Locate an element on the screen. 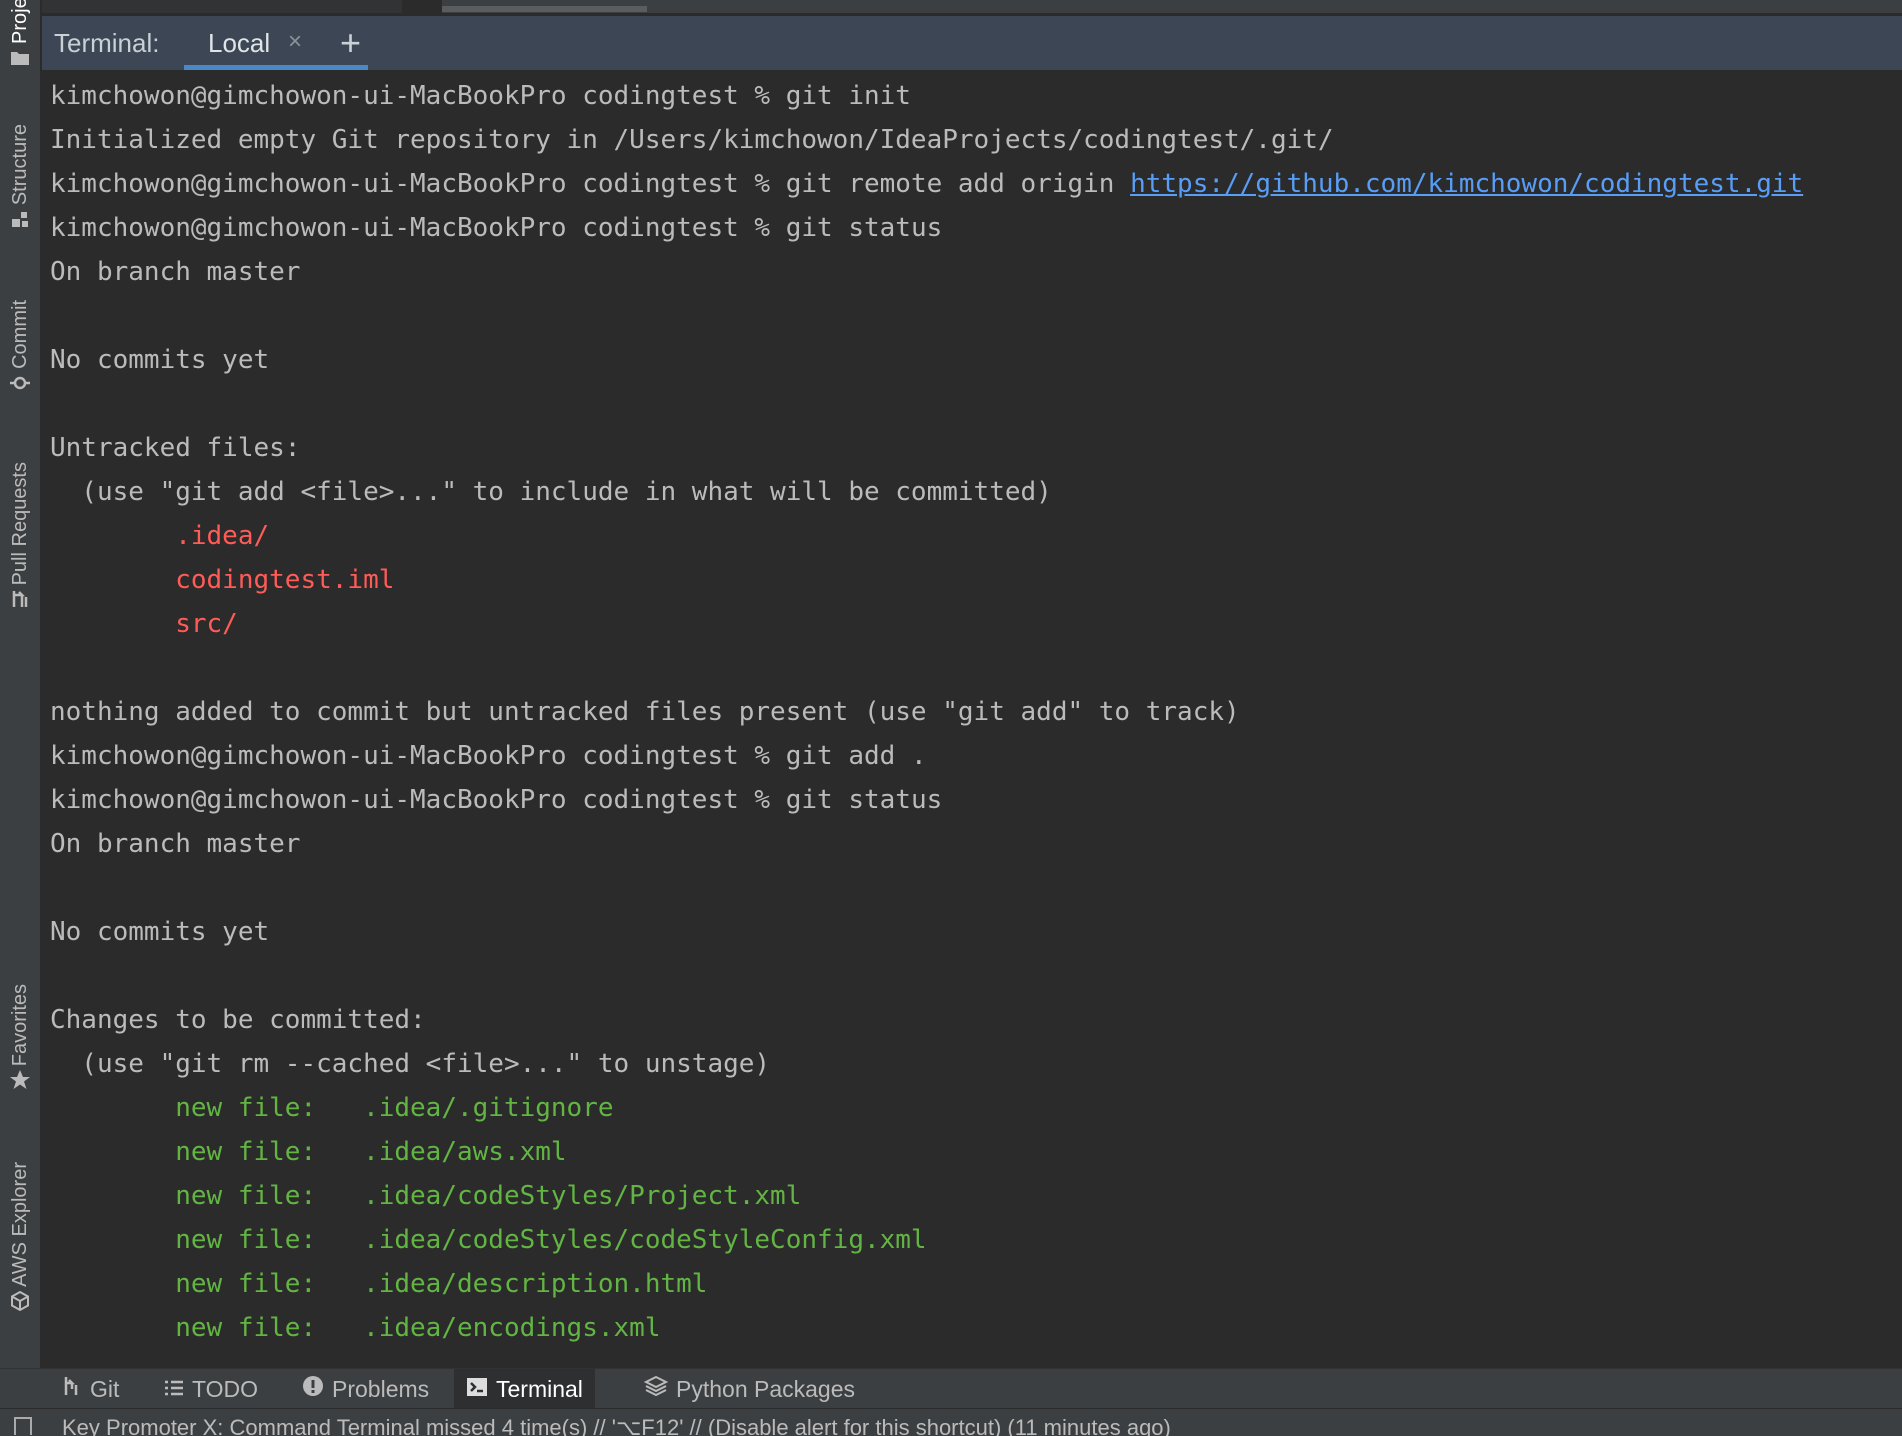 This screenshot has width=1902, height=1436. tool-tab-commit-label: Commit is located at coordinates (20, 334).